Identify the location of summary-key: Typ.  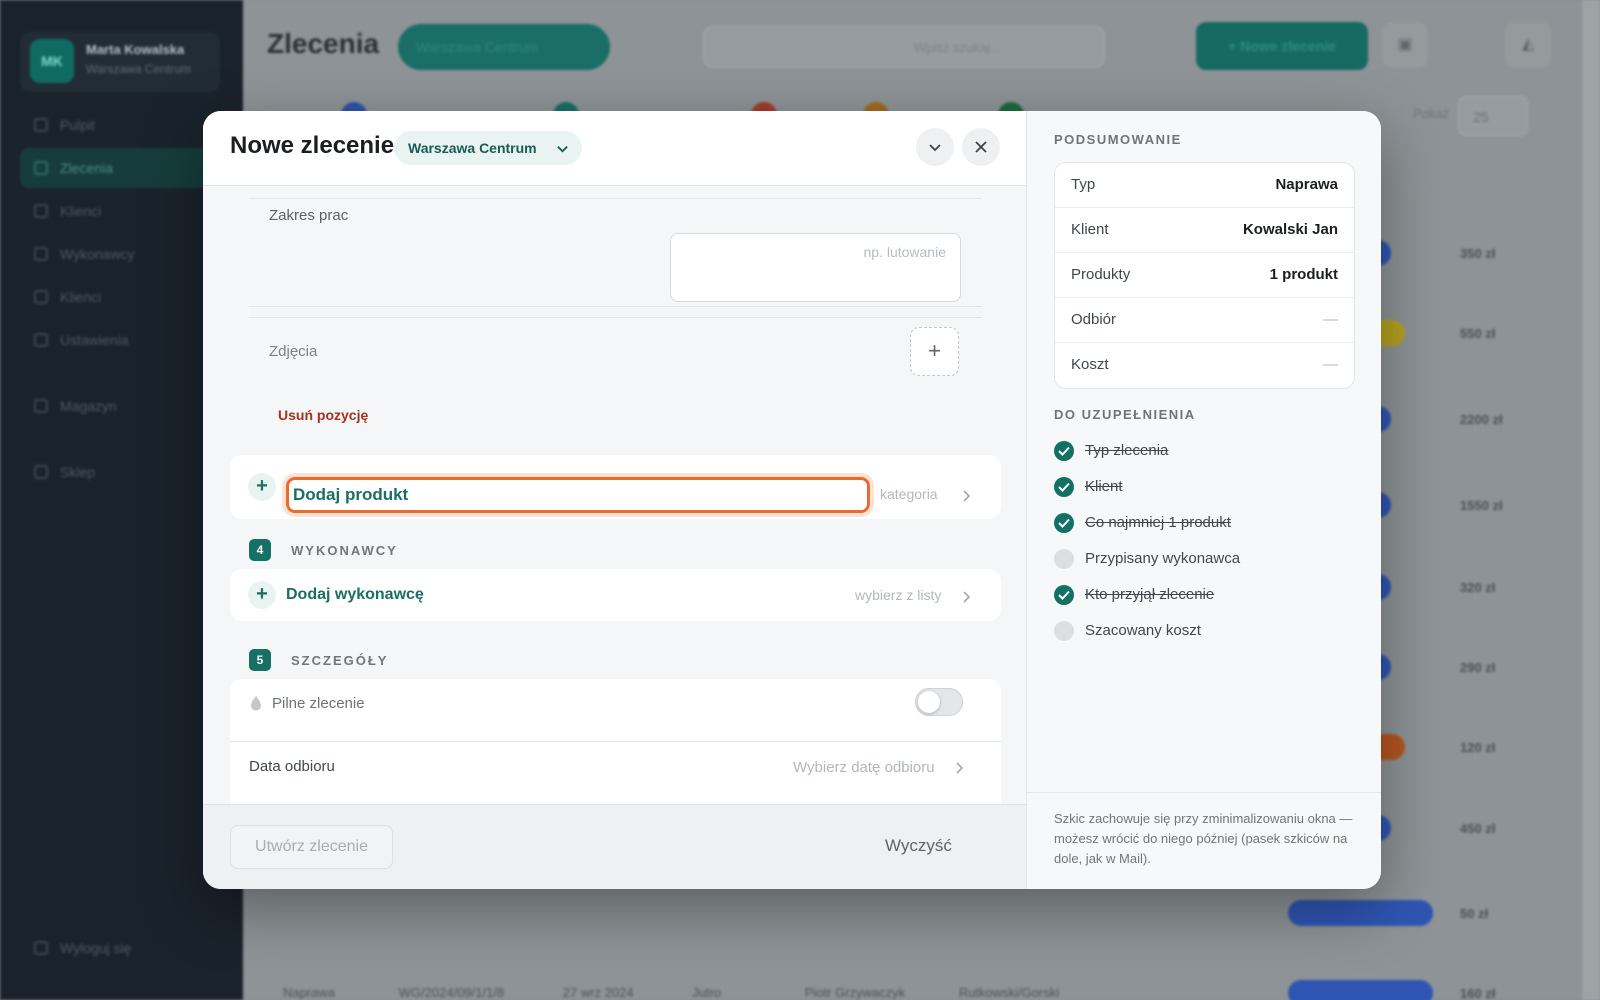
(1083, 184).